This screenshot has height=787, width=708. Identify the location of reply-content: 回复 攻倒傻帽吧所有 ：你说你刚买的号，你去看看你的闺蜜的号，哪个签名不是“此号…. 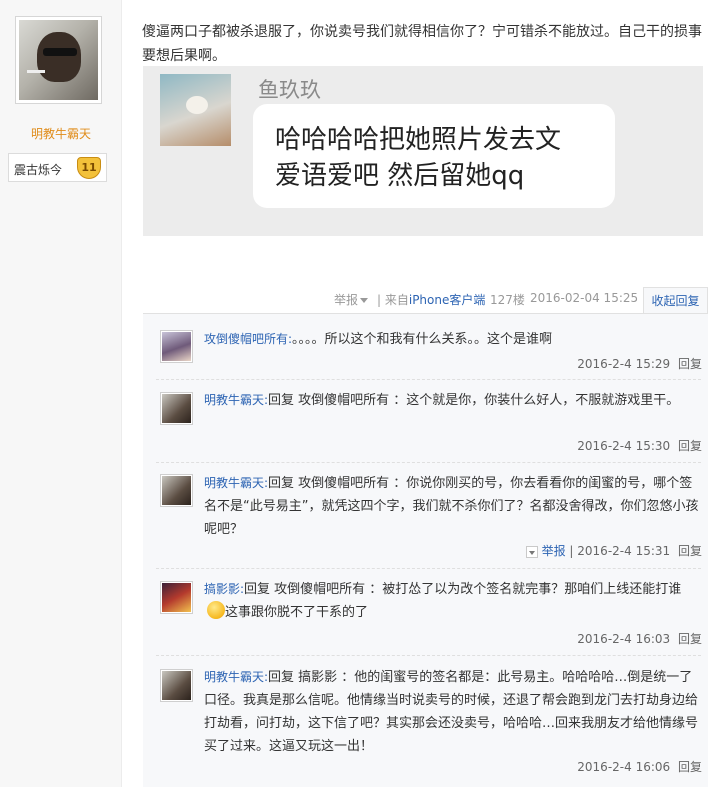
(451, 506).